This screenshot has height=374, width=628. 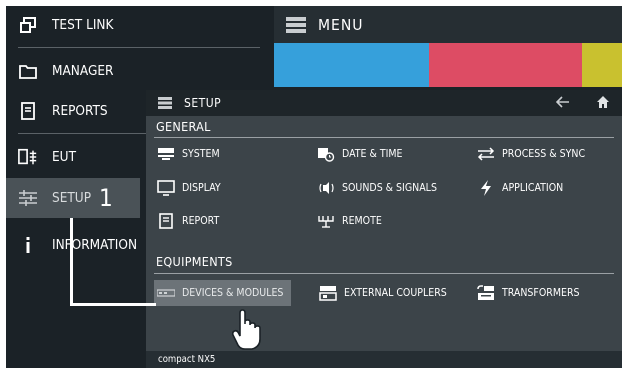 I want to click on info-icon, so click(x=28, y=245).